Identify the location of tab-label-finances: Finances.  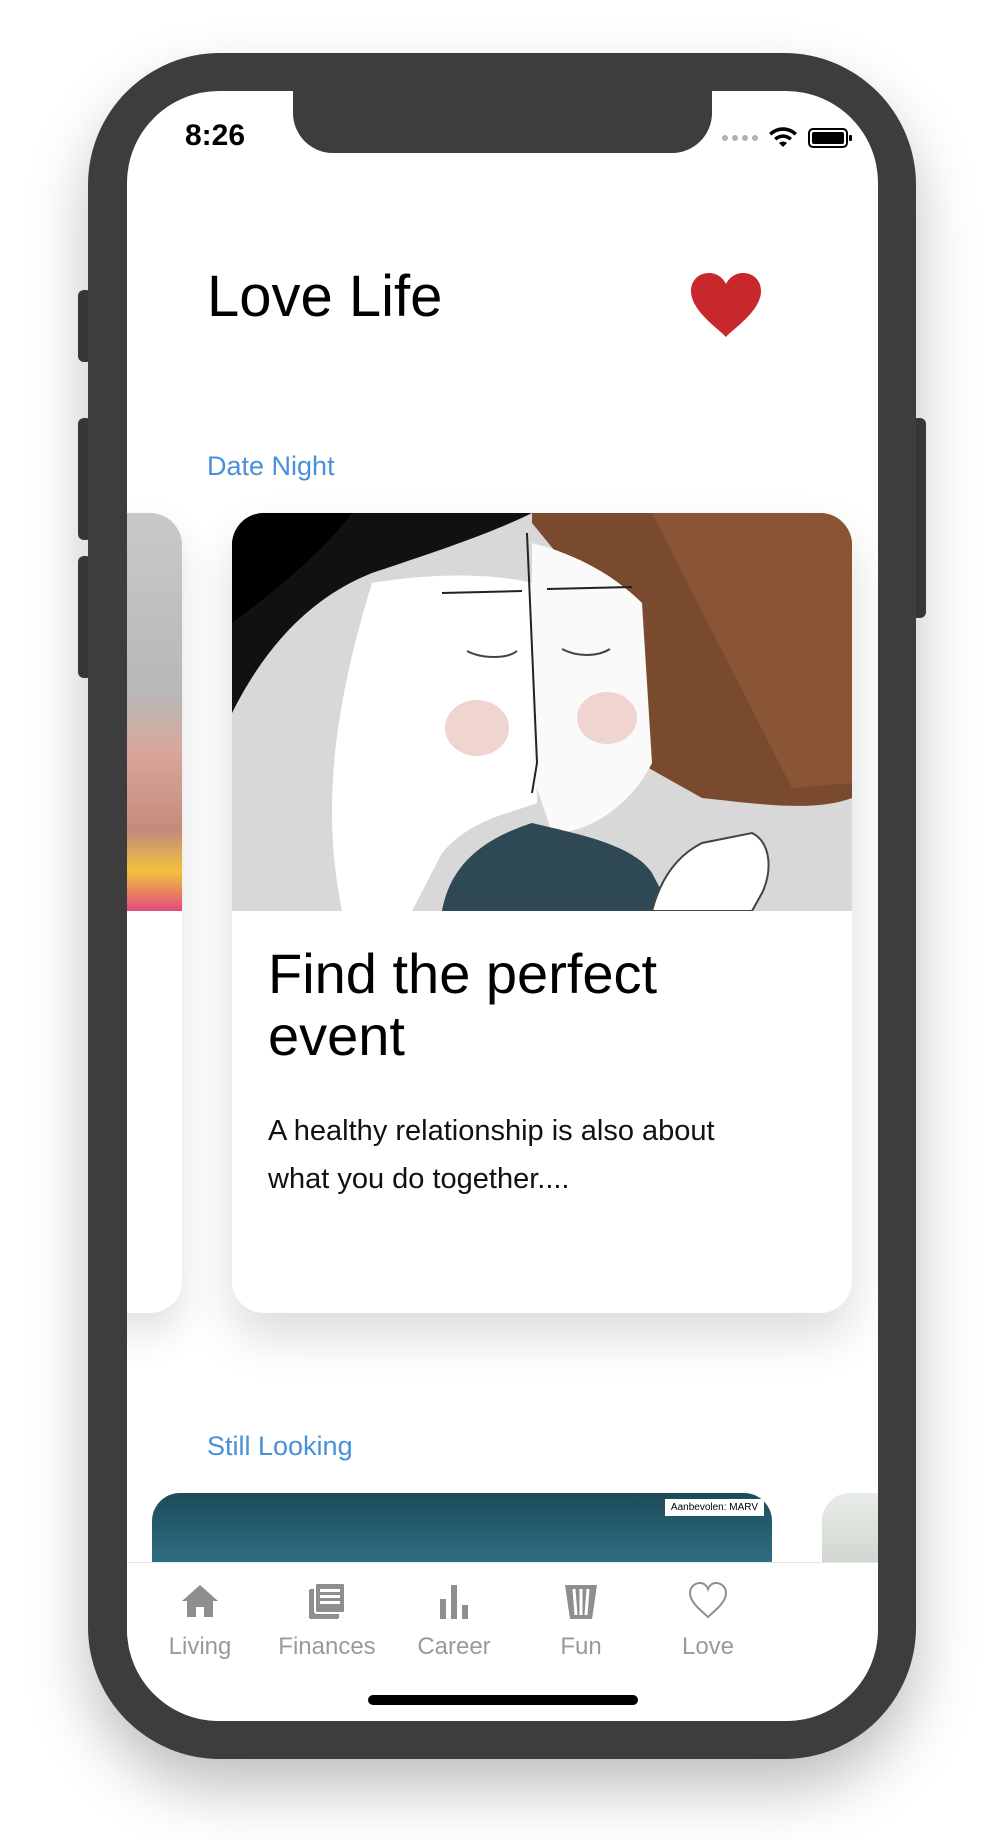
(327, 1646).